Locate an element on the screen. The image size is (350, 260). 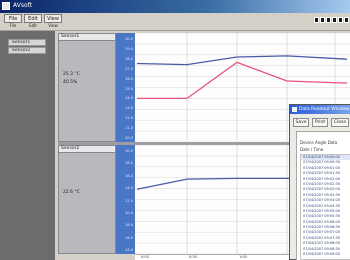
series-line-pink is located at coordinates (242, 80).